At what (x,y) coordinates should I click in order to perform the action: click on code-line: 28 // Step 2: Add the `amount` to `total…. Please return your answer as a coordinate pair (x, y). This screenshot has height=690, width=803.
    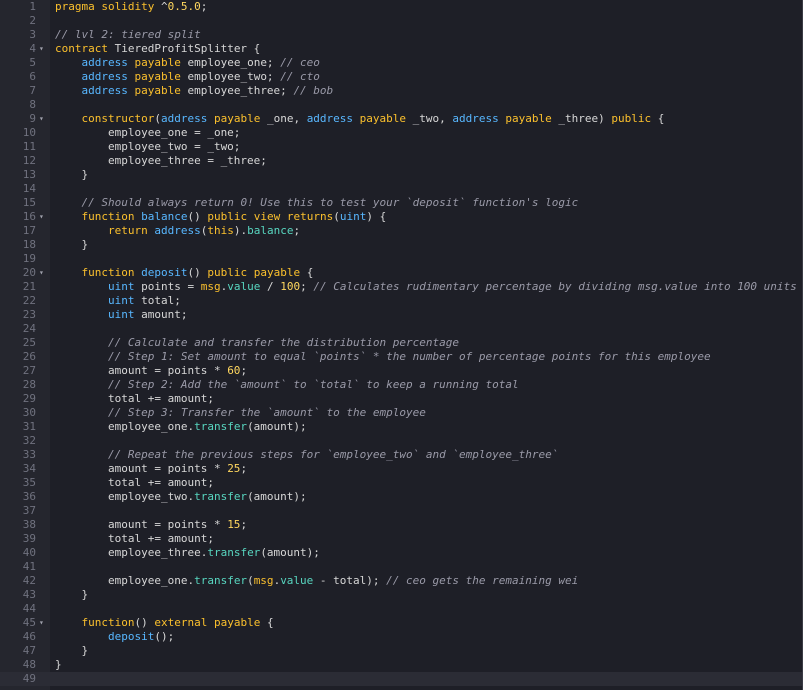
    Looking at the image, I should click on (401, 385).